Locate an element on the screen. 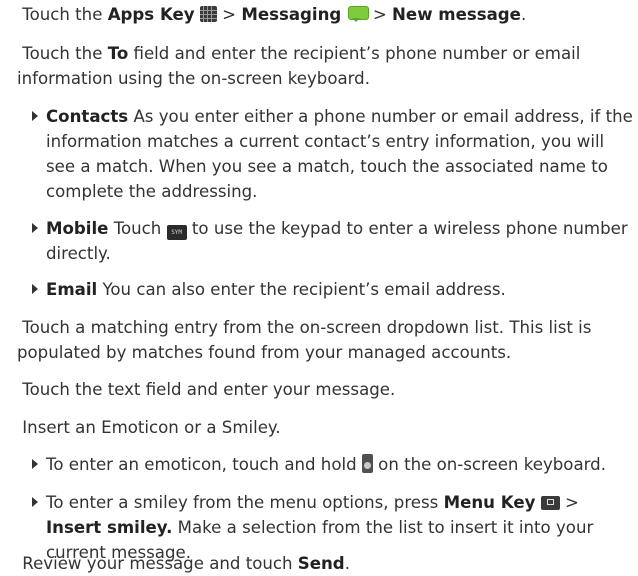  apps-key-label: Apps Key is located at coordinates (151, 14).